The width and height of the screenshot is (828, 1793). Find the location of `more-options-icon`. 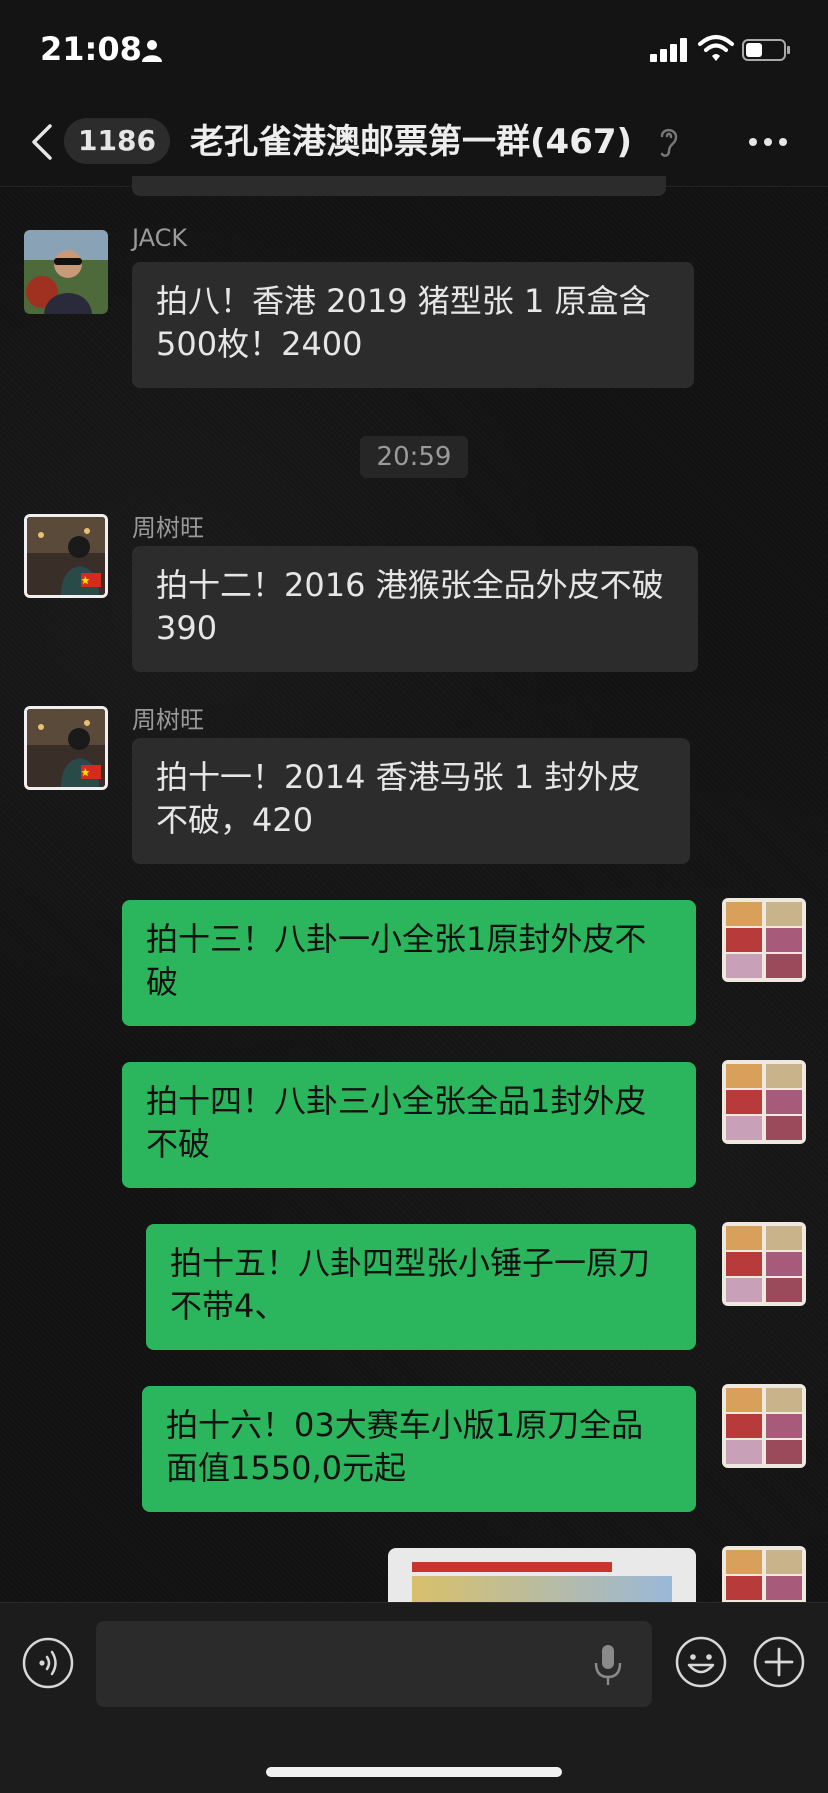

more-options-icon is located at coordinates (768, 142).